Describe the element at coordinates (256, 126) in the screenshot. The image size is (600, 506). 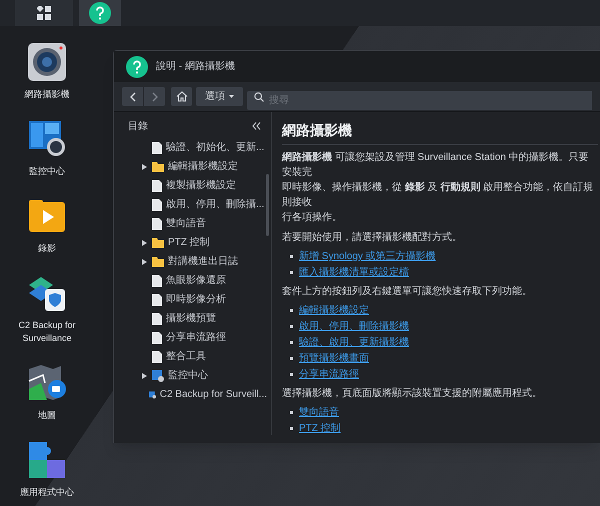
I see `collapse-icon` at that location.